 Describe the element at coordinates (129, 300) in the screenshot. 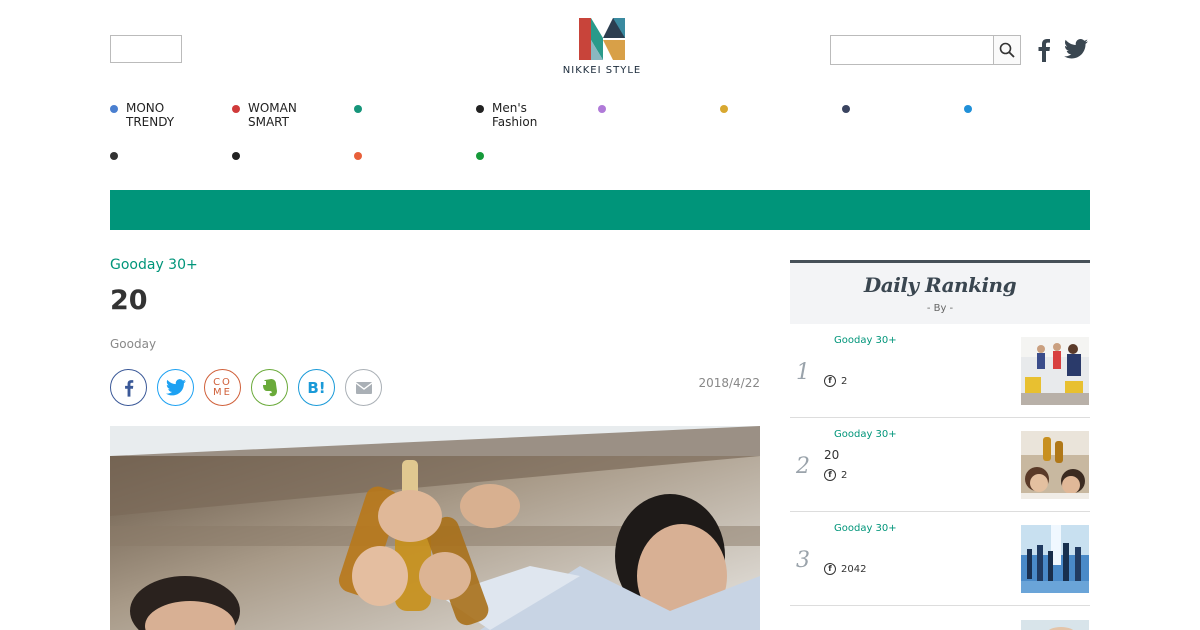

I see `article-title: 20` at that location.